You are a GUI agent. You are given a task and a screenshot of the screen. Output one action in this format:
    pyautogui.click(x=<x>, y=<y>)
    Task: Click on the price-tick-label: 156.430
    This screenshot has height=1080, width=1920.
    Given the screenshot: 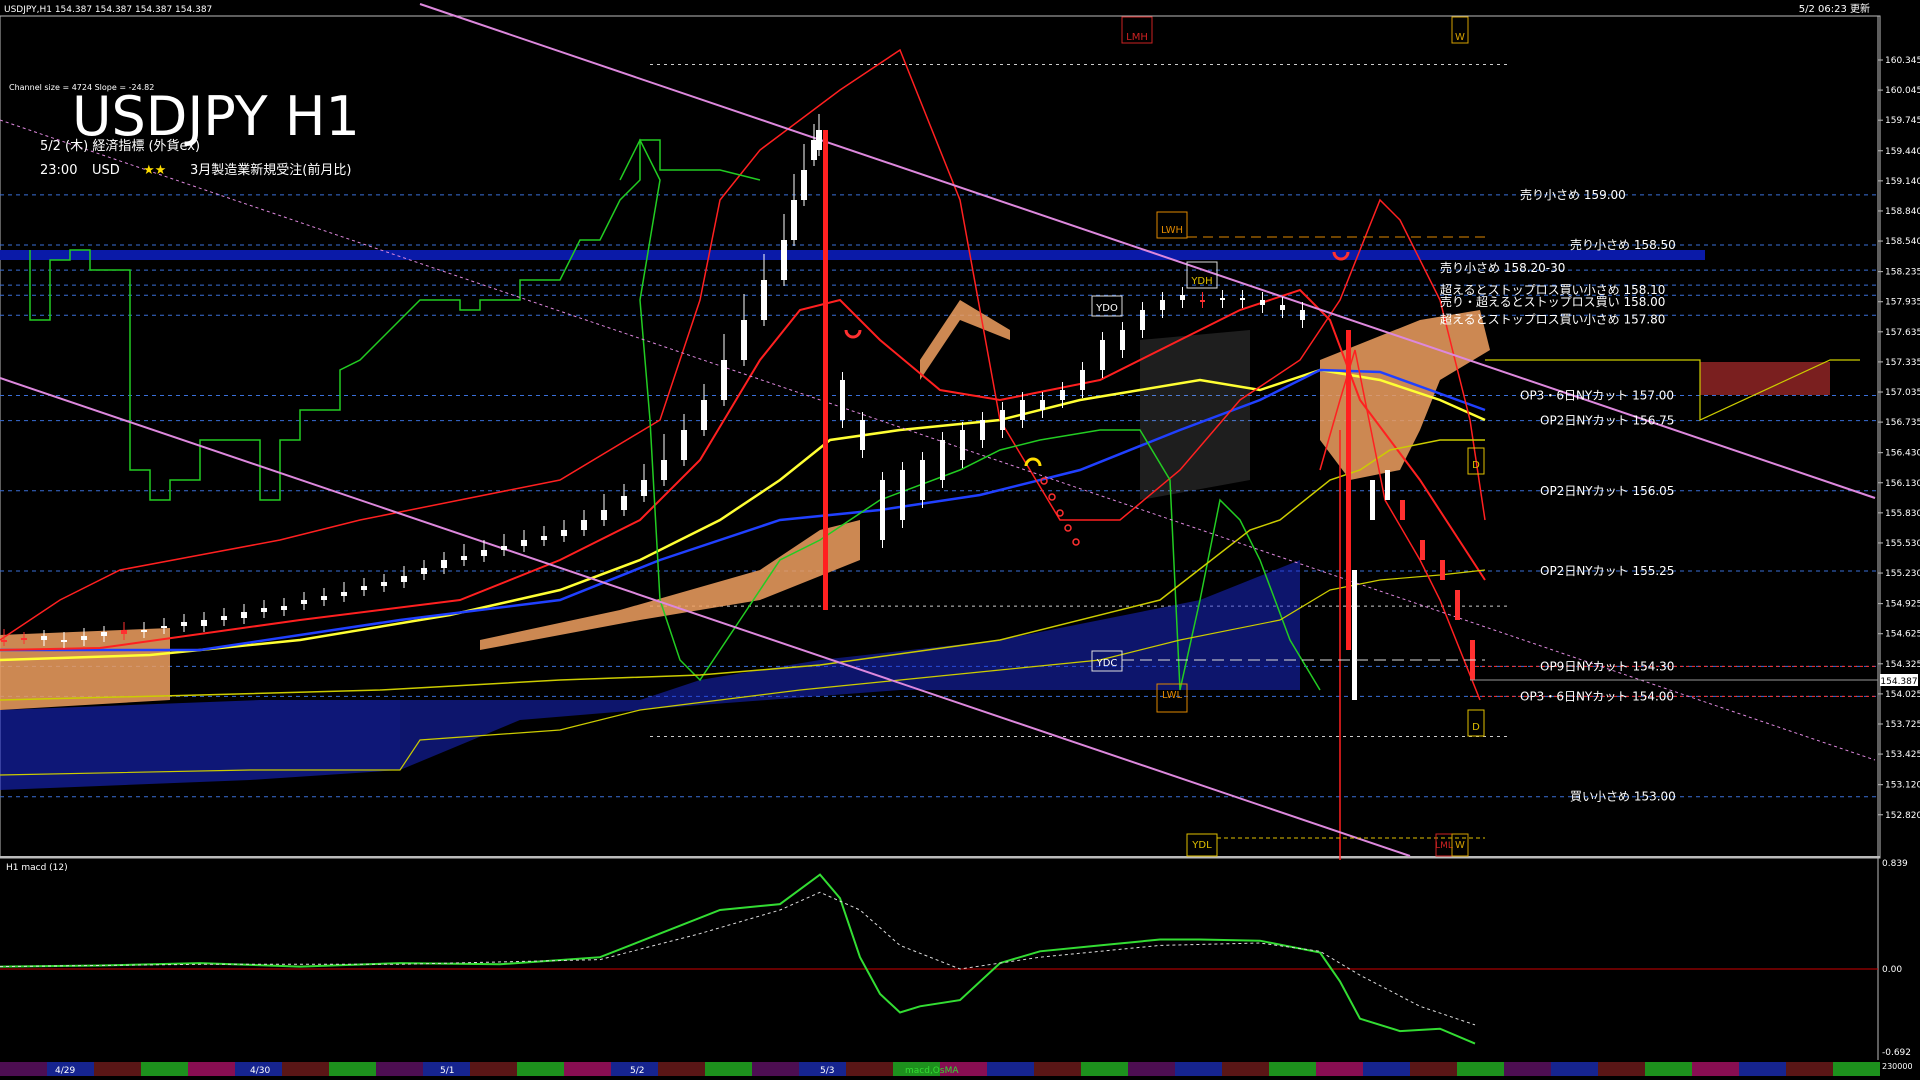 What is the action you would take?
    pyautogui.click(x=1902, y=454)
    